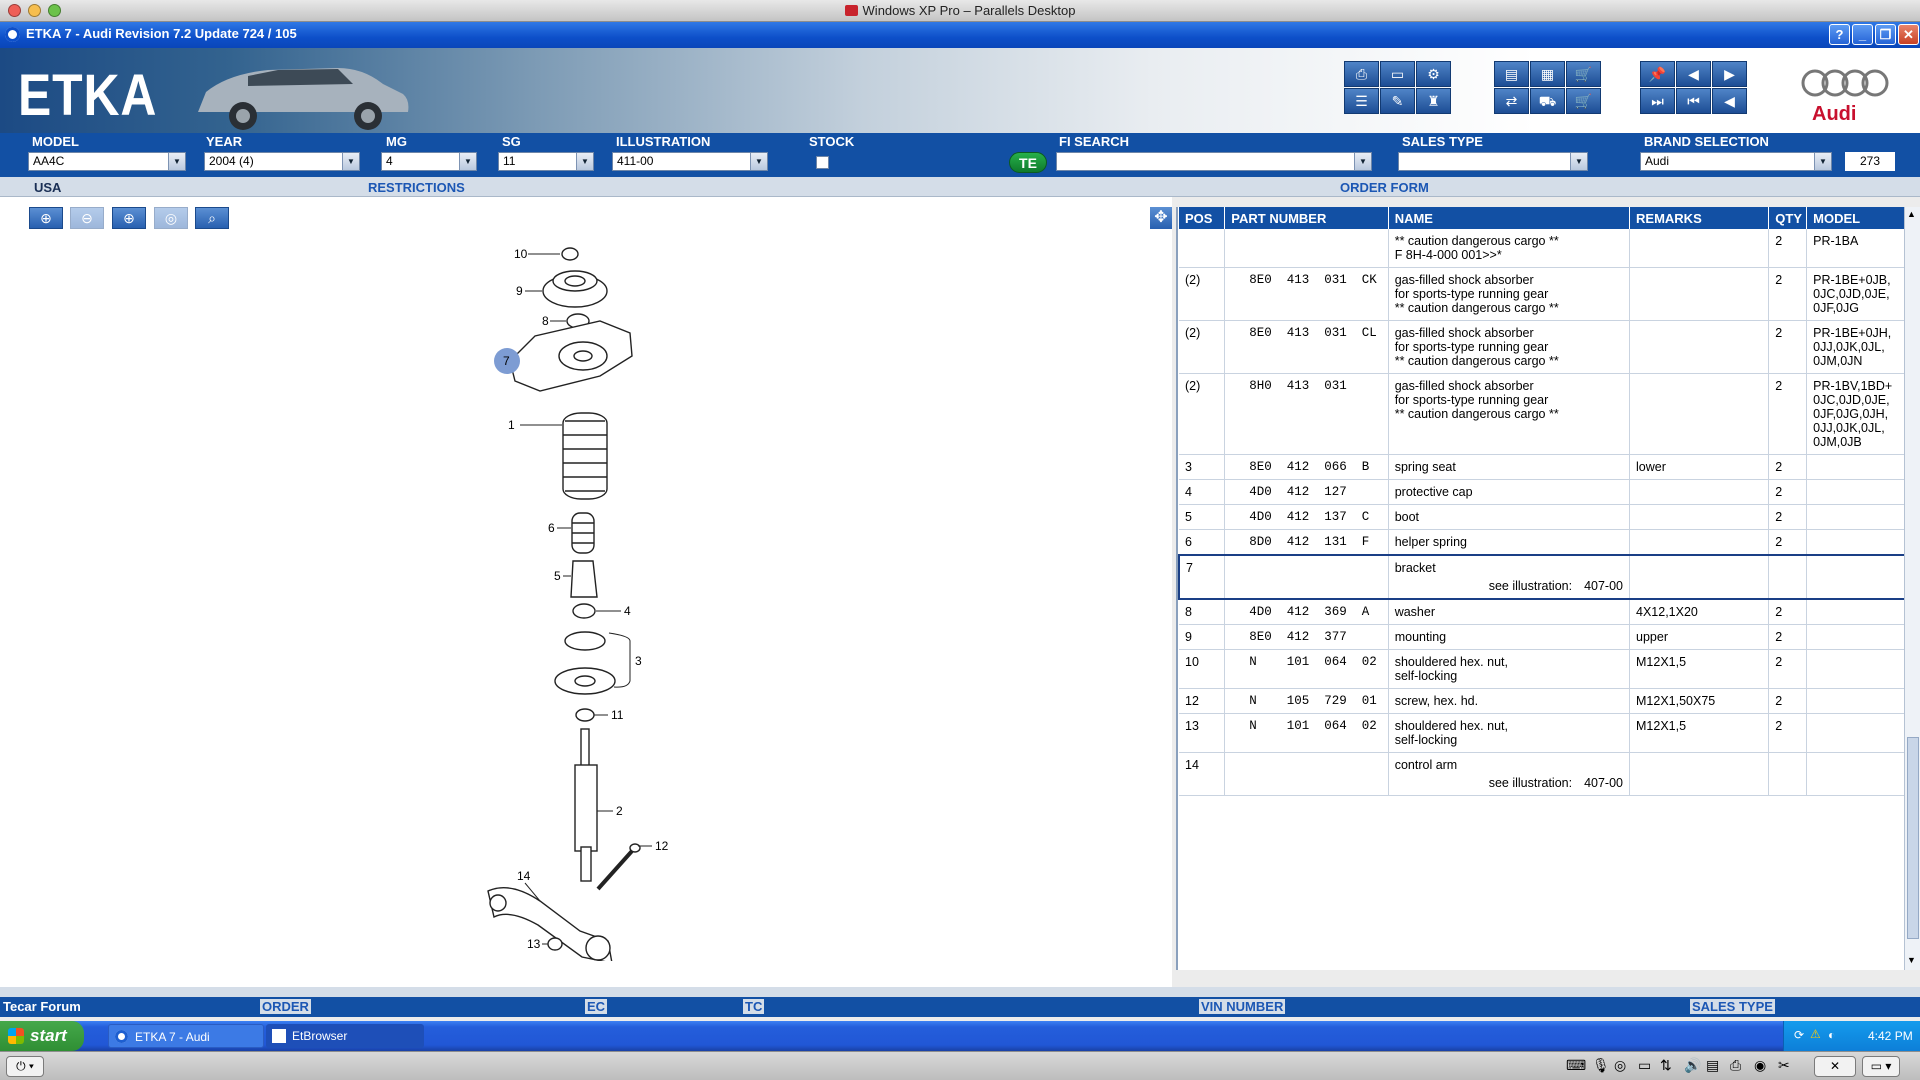 The width and height of the screenshot is (1920, 1080). I want to click on table-row: 6 8D0 412 131 Fhelper spring 2, so click(1542, 542).